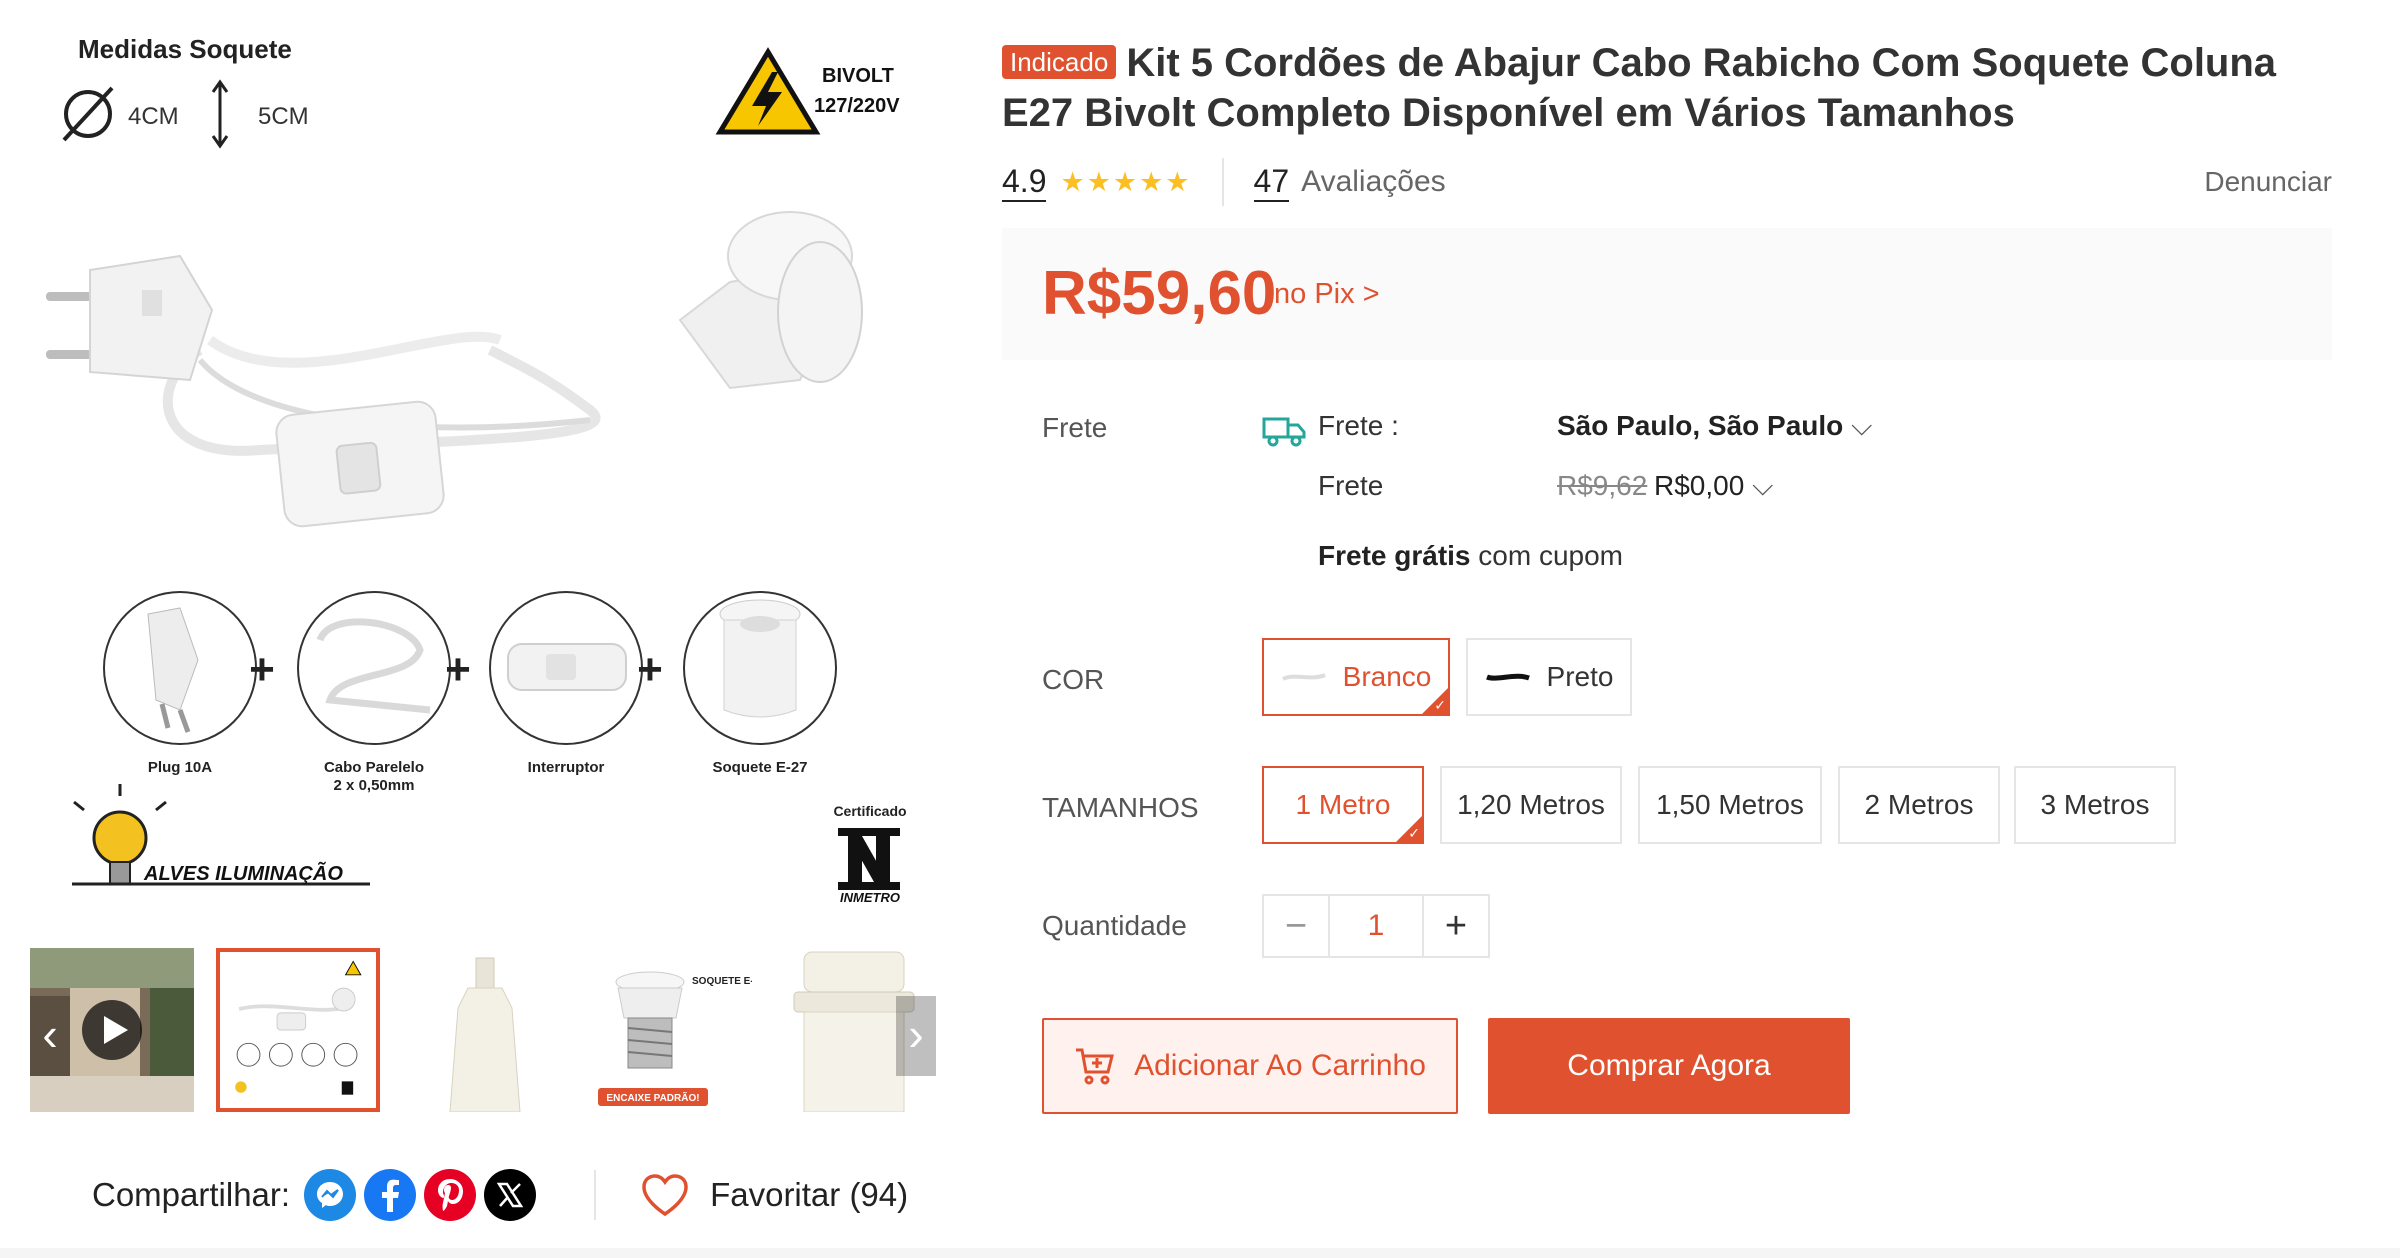 This screenshot has height=1258, width=2400. I want to click on price-box: R$59,60 no Pix >, so click(1667, 294).